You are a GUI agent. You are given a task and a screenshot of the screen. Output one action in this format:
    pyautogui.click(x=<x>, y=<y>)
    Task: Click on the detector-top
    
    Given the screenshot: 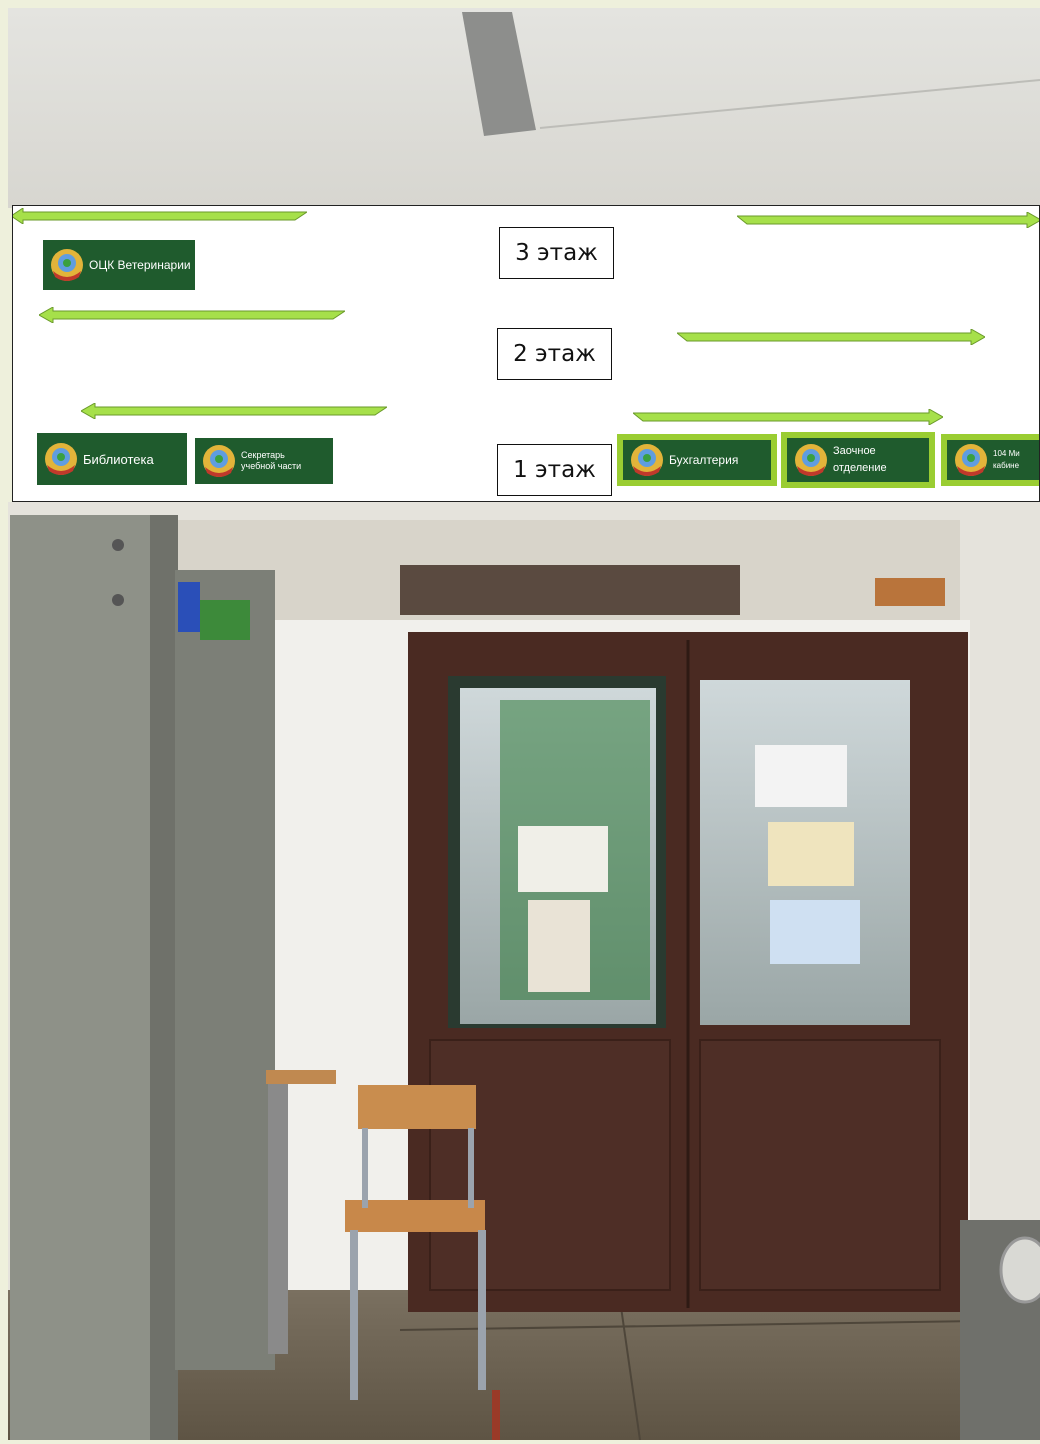 What is the action you would take?
    pyautogui.click(x=225, y=620)
    